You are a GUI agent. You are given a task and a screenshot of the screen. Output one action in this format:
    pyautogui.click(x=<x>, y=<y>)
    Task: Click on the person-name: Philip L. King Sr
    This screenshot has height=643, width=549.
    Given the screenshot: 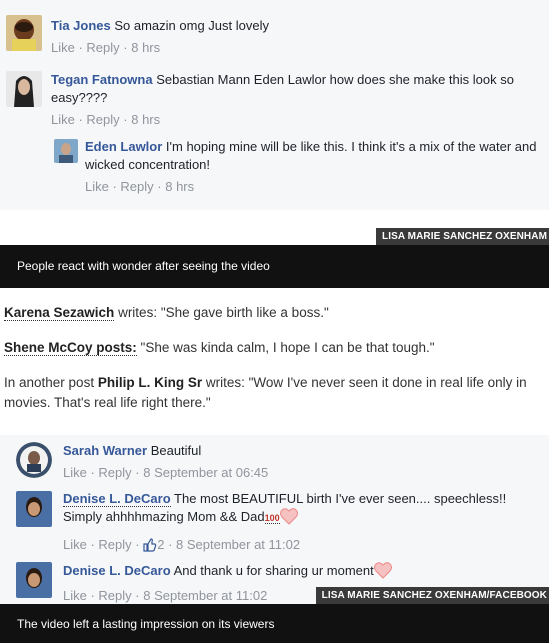 What is the action you would take?
    pyautogui.click(x=150, y=382)
    